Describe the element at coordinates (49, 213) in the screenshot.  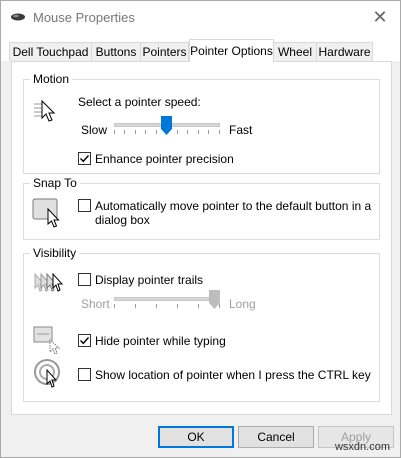
I see `snap-to-icon` at that location.